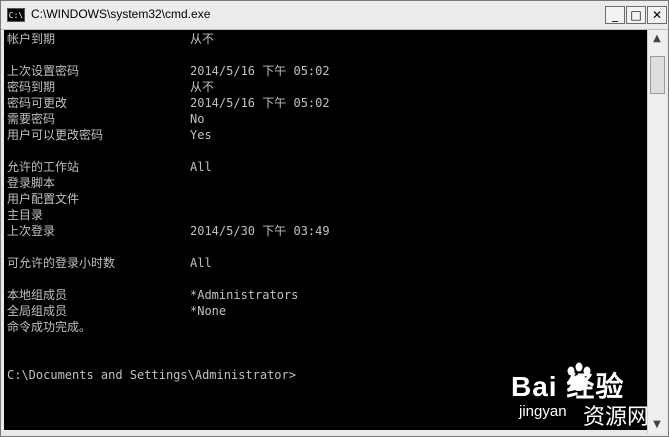 The image size is (669, 437). I want to click on window-title: C:\WINDOWS\system32\cmd.exe, so click(121, 14).